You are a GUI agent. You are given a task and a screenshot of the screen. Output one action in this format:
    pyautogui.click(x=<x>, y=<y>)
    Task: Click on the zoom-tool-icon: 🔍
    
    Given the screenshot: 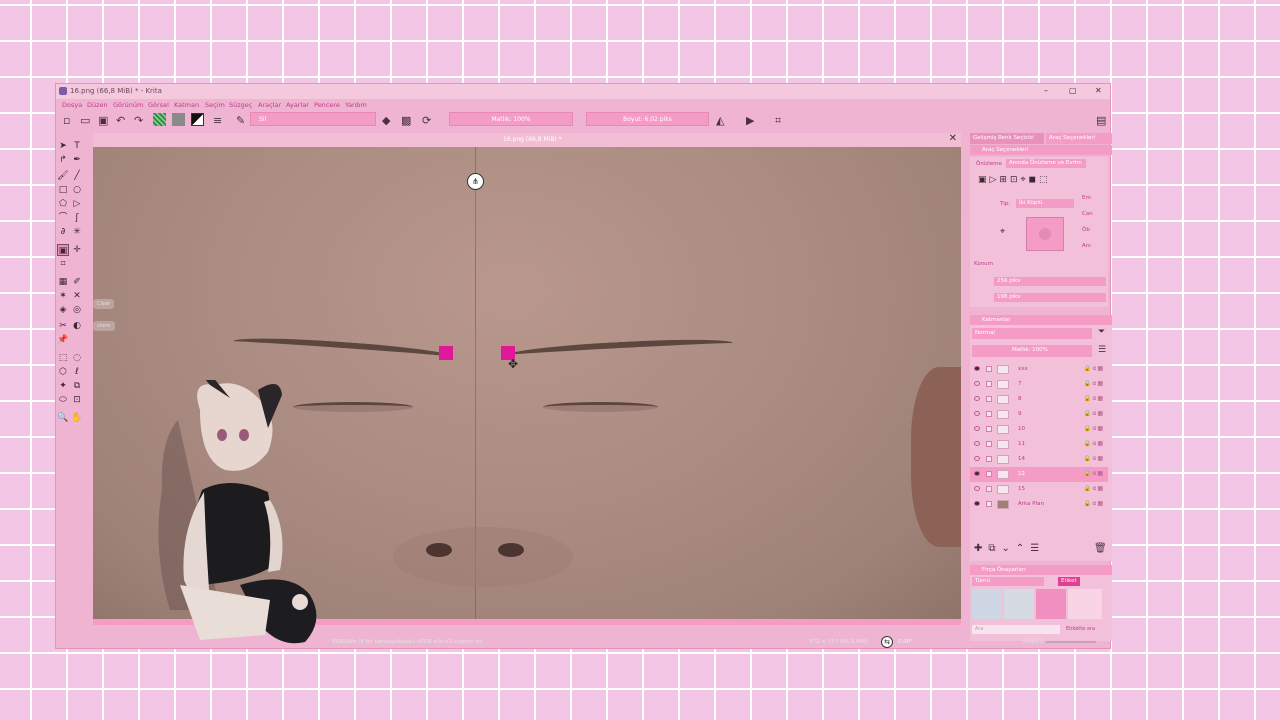 What is the action you would take?
    pyautogui.click(x=63, y=418)
    